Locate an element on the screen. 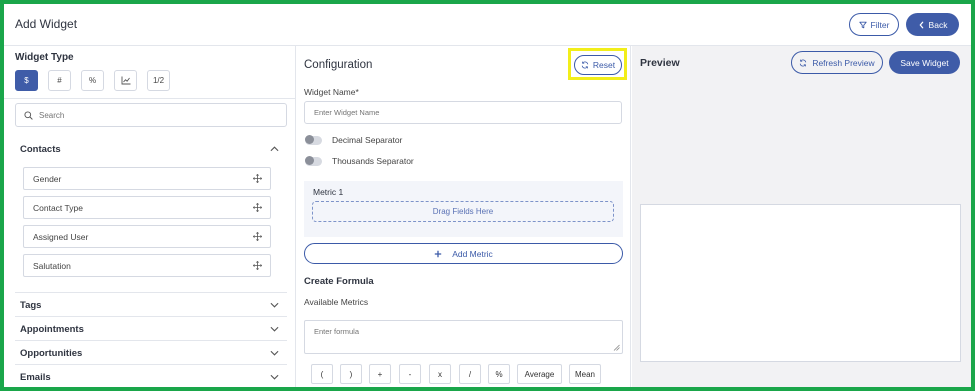 This screenshot has height=391, width=975. filter-button: Filter is located at coordinates (874, 24).